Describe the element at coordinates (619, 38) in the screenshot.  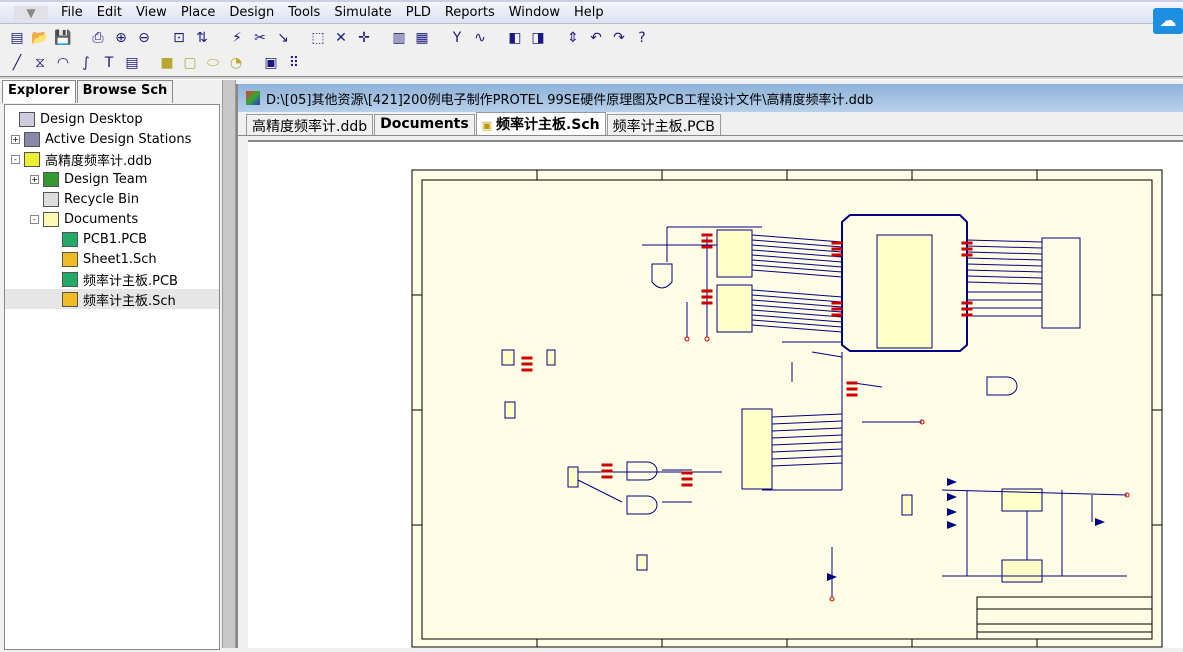
I see `redo-icon: ↷` at that location.